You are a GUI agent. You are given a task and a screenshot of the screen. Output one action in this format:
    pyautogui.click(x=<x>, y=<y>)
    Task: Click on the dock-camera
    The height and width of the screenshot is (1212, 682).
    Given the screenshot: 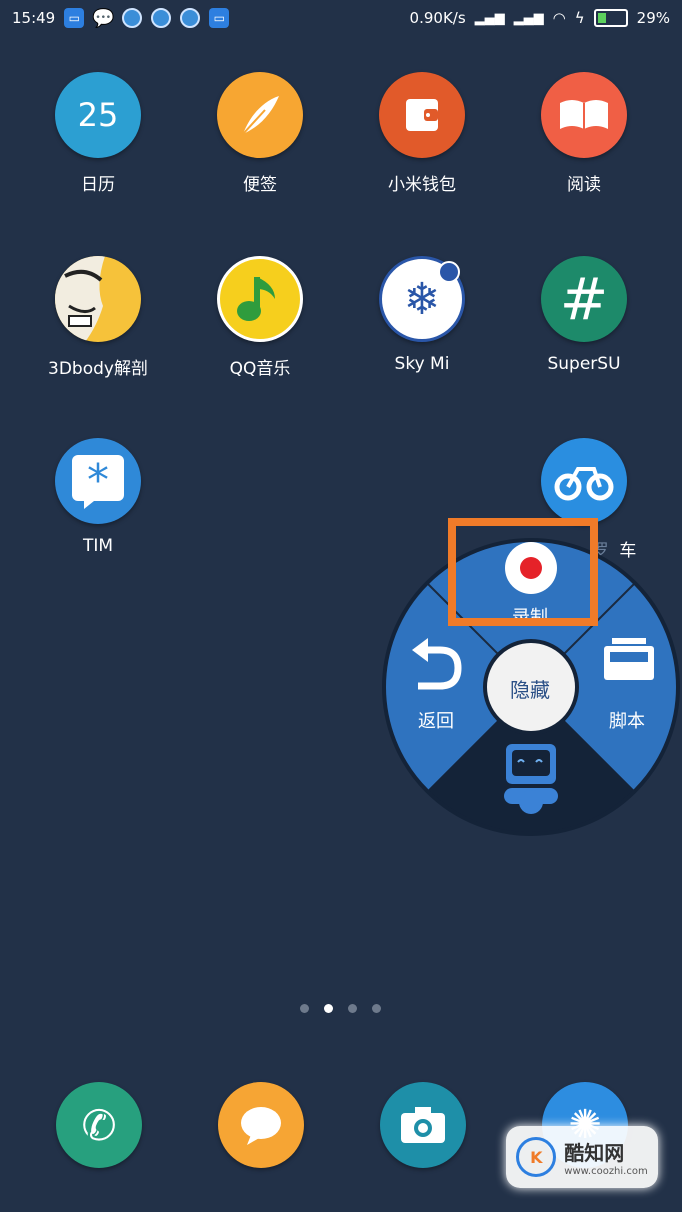 What is the action you would take?
    pyautogui.click(x=423, y=1125)
    